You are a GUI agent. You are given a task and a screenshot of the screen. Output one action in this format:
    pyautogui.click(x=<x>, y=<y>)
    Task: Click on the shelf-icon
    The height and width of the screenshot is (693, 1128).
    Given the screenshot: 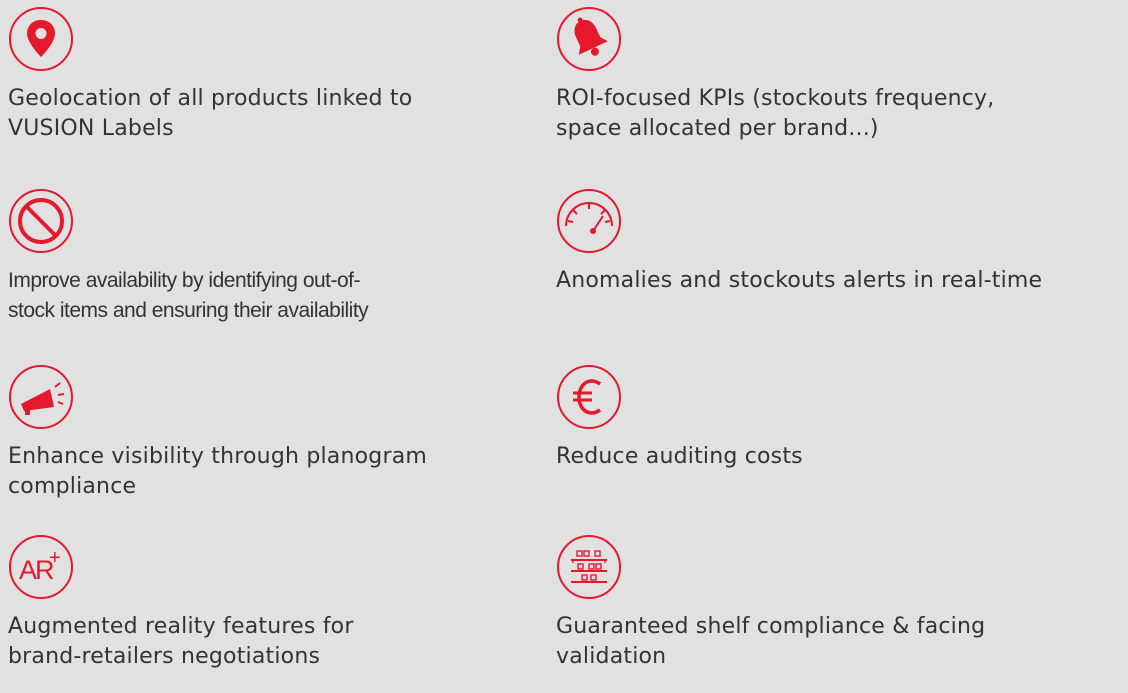 What is the action you would take?
    pyautogui.click(x=589, y=567)
    